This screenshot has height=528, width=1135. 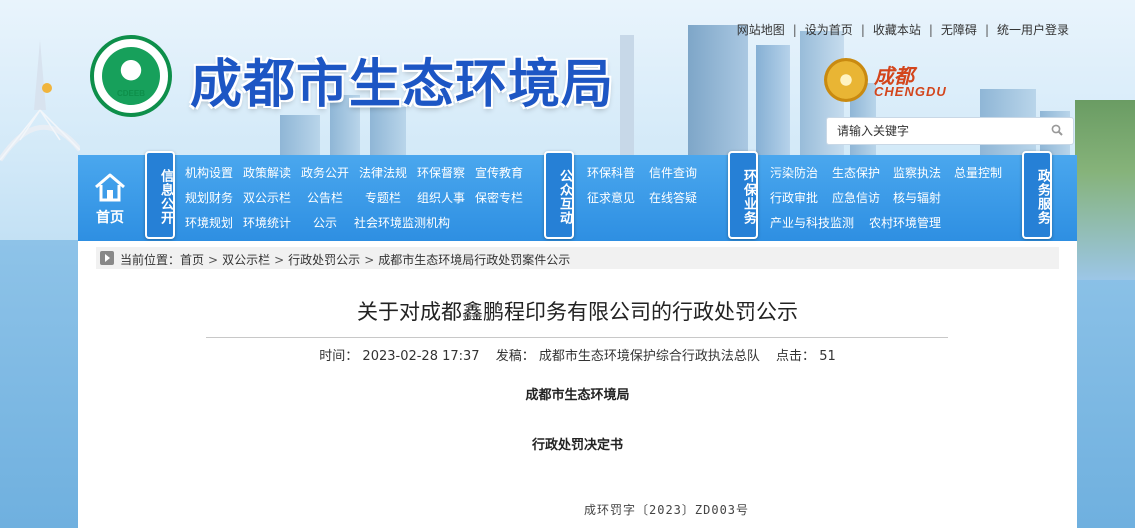 What do you see at coordinates (932, 131) in the screenshot?
I see `search-input` at bounding box center [932, 131].